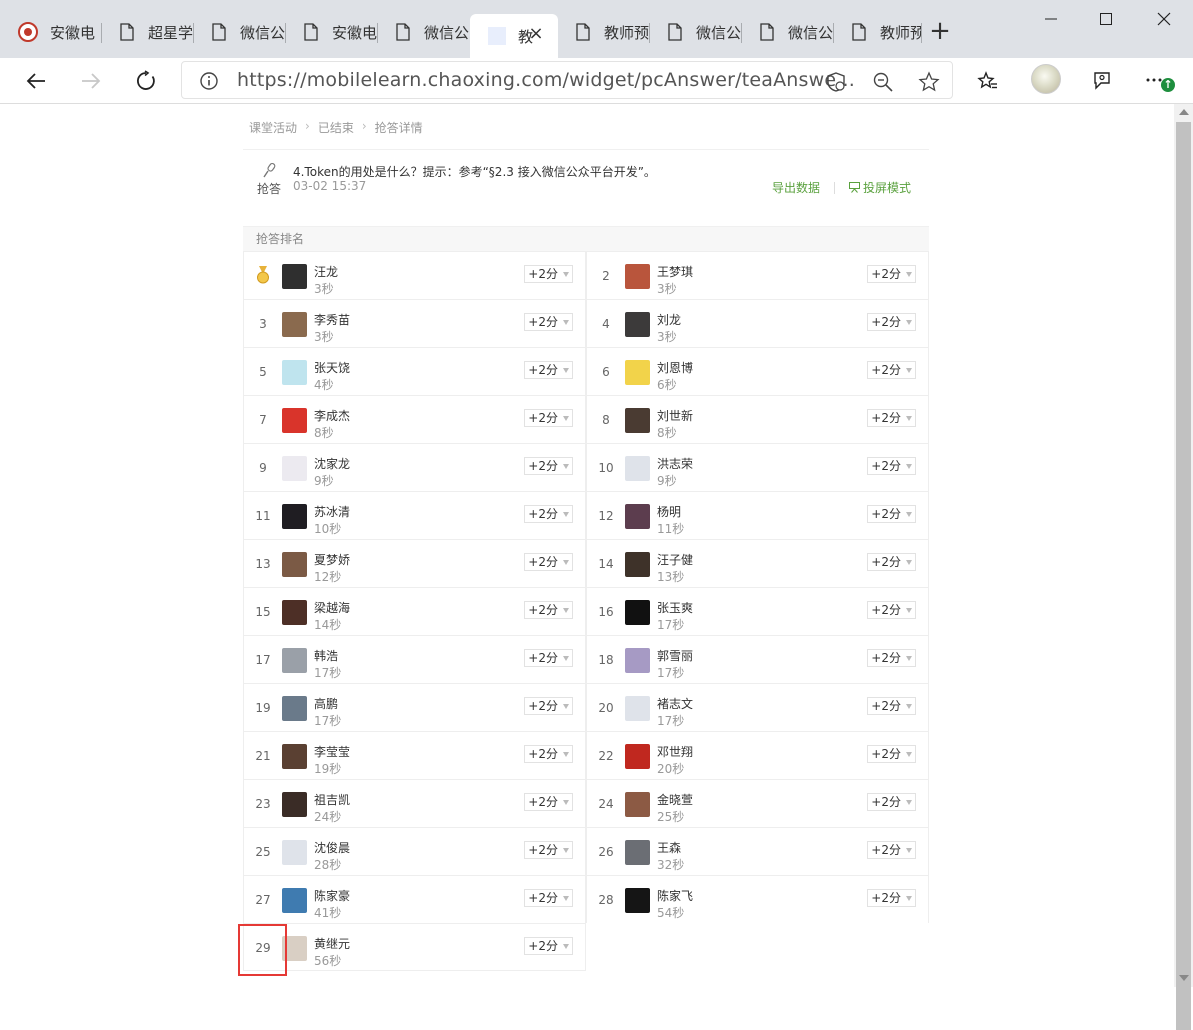 Image resolution: width=1193 pixels, height=1030 pixels. Describe the element at coordinates (332, 464) in the screenshot. I see `student-name: 沈家龙` at that location.